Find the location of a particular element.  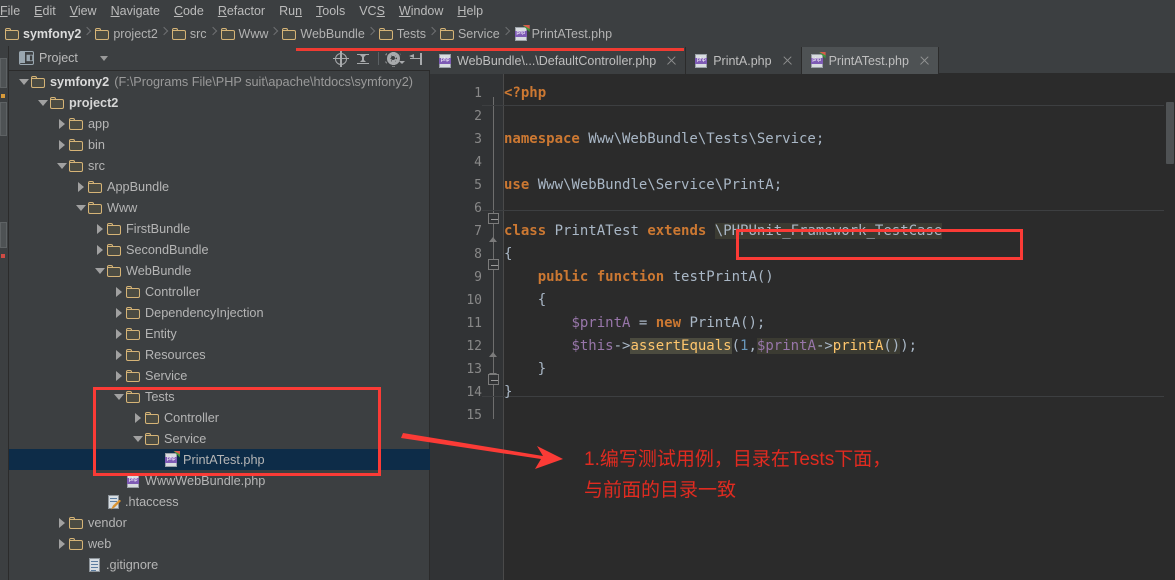

editor-tab: WebBundle\...\DefaultController.php is located at coordinates (558, 60).